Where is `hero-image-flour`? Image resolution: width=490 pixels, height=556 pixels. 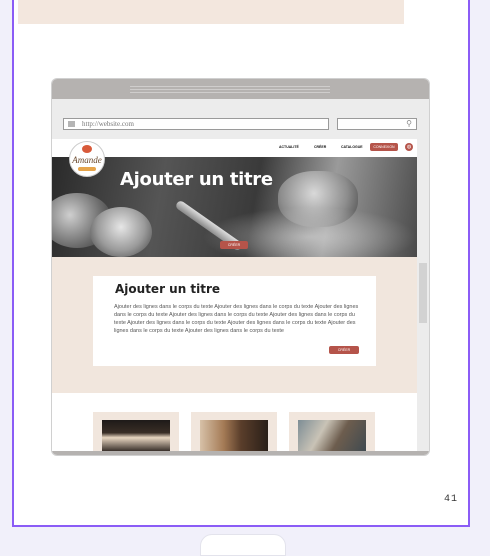 hero-image-flour is located at coordinates (309, 232).